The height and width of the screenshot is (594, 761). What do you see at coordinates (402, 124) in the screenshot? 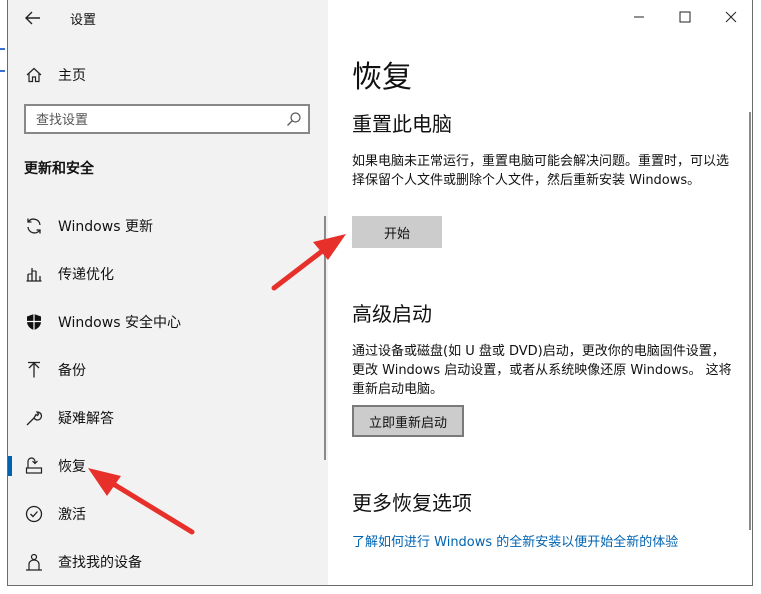
I see `reset-pc-heading: 重置此电脑` at bounding box center [402, 124].